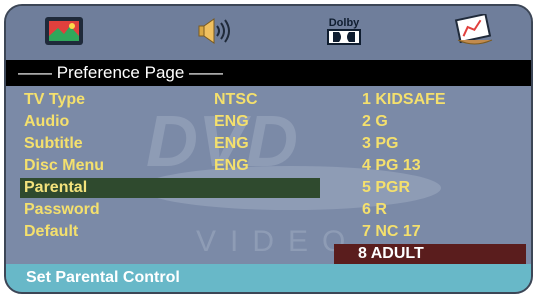 This screenshot has width=537, height=298. What do you see at coordinates (386, 188) in the screenshot?
I see `option-item: 5 PGR` at bounding box center [386, 188].